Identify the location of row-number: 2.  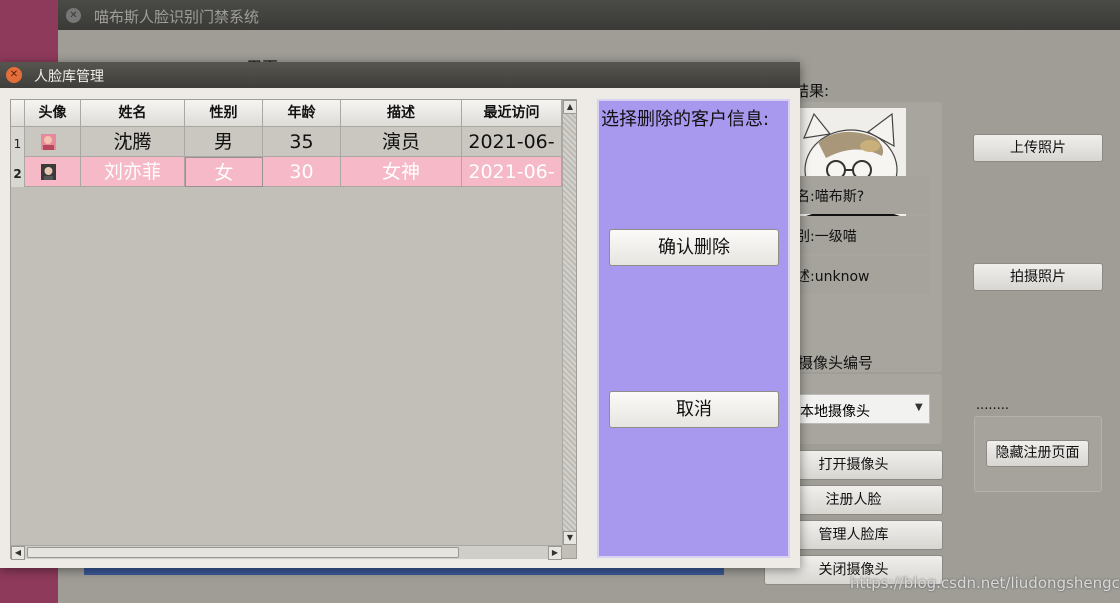
(18, 172).